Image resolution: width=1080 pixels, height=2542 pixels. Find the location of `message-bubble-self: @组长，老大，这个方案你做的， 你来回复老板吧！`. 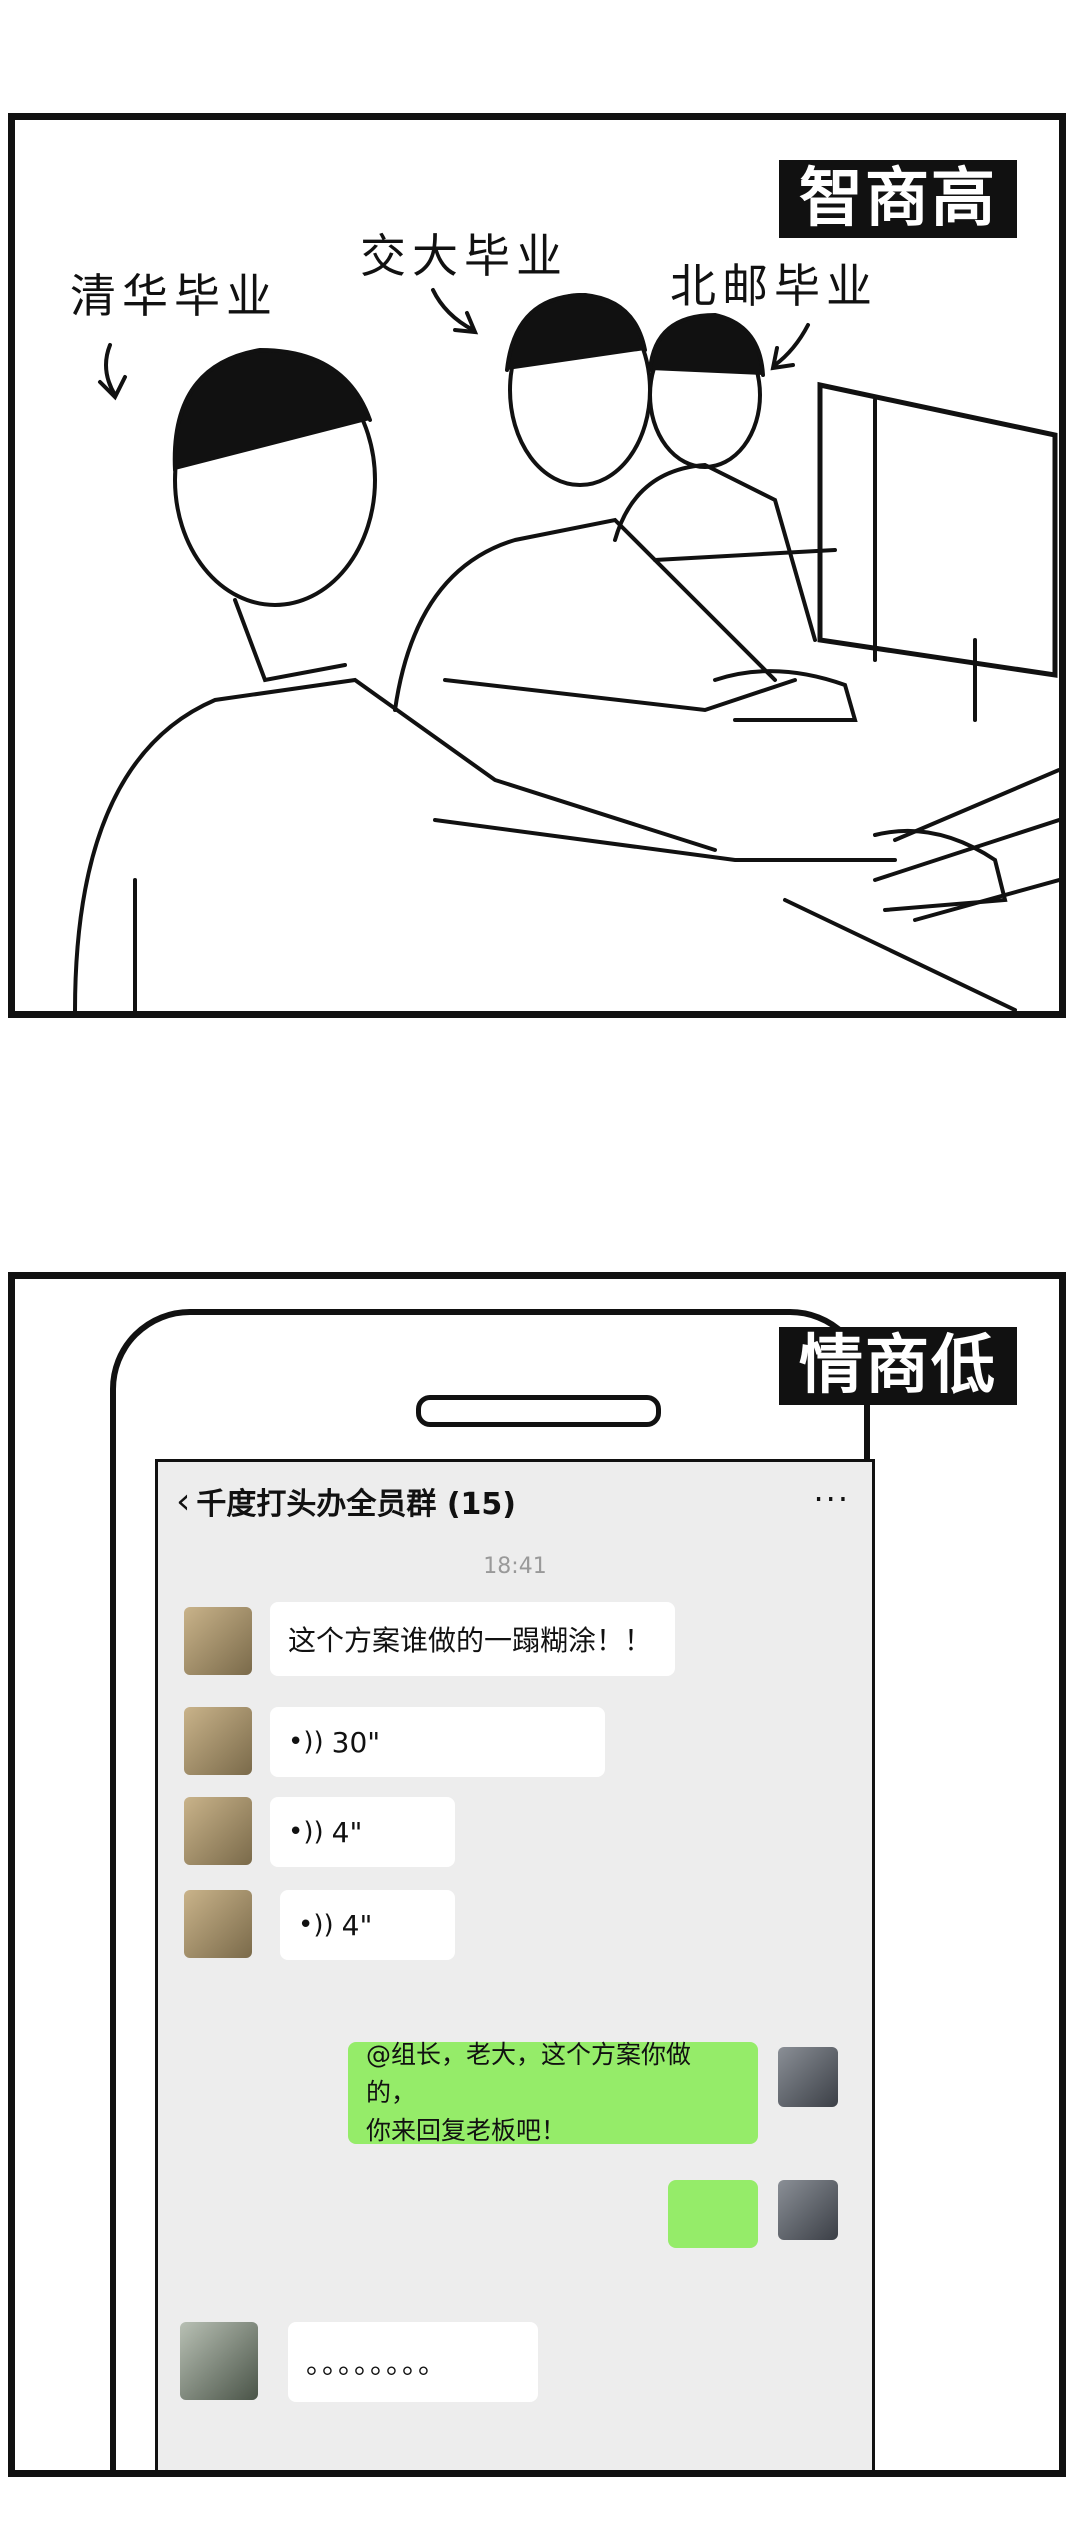

message-bubble-self: @组长，老大，这个方案你做的， 你来回复老板吧！ is located at coordinates (553, 2092).